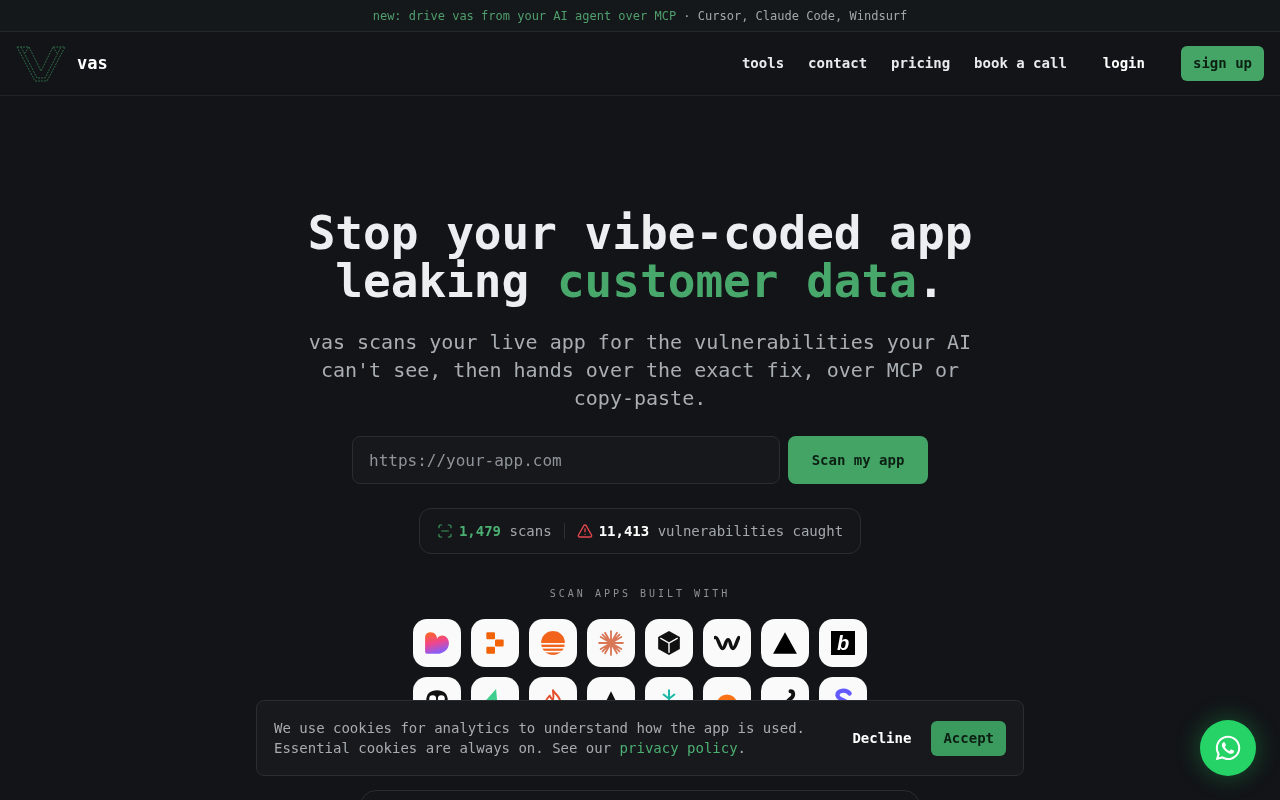  Describe the element at coordinates (669, 643) in the screenshot. I see `cube-icon` at that location.